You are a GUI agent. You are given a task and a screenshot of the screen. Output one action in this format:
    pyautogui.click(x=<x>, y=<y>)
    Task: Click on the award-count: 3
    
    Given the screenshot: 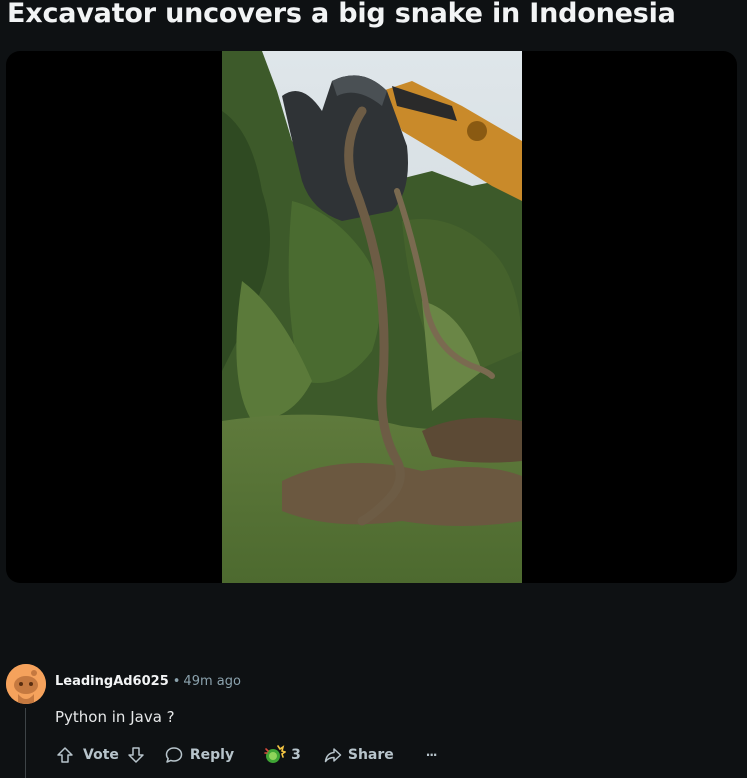 What is the action you would take?
    pyautogui.click(x=296, y=755)
    